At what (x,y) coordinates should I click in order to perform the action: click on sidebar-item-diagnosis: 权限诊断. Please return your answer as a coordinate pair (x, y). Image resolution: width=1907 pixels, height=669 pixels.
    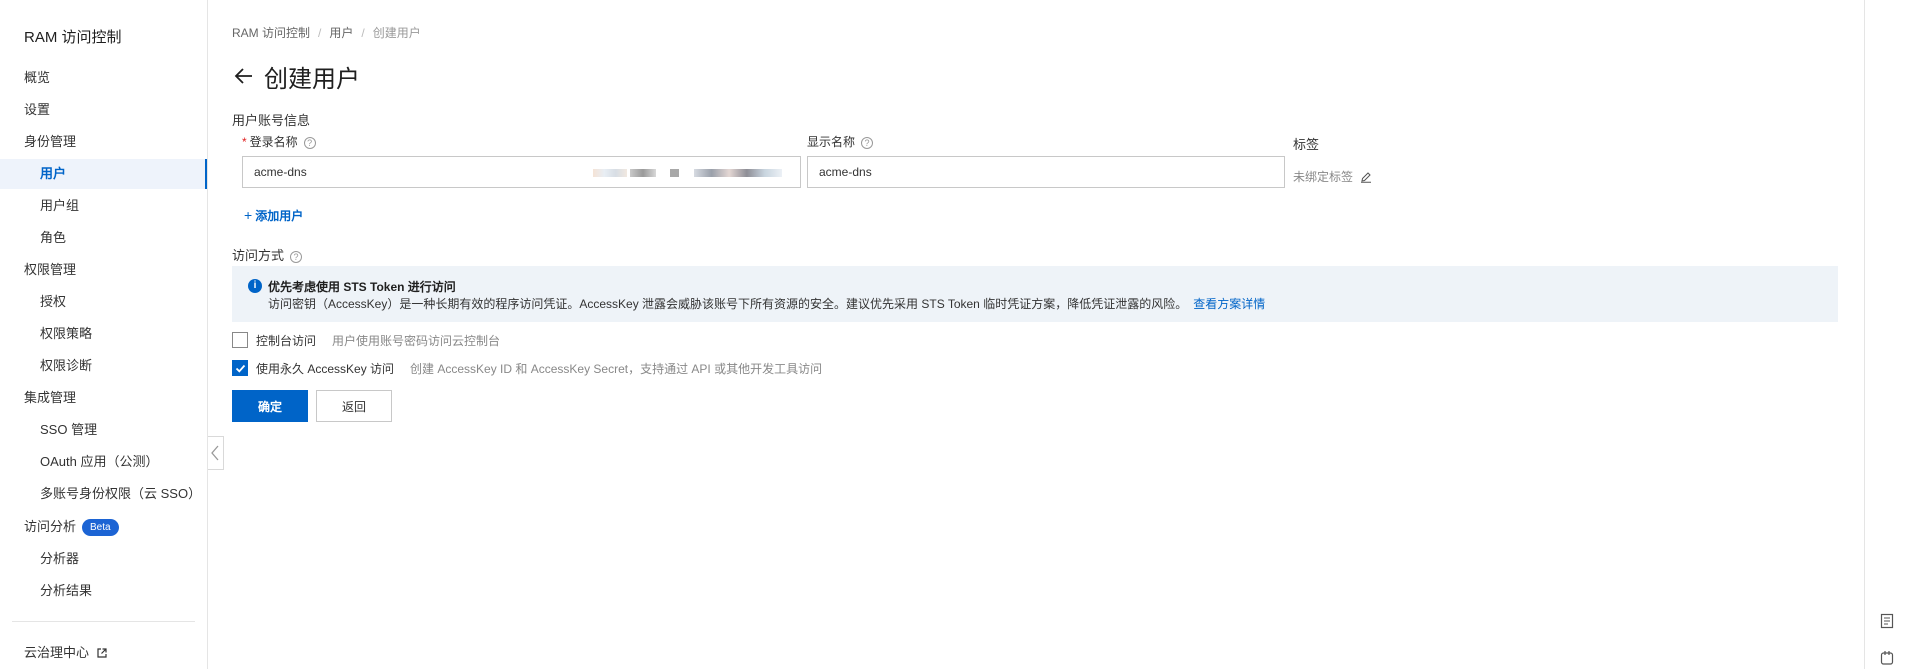
    Looking at the image, I should click on (66, 366).